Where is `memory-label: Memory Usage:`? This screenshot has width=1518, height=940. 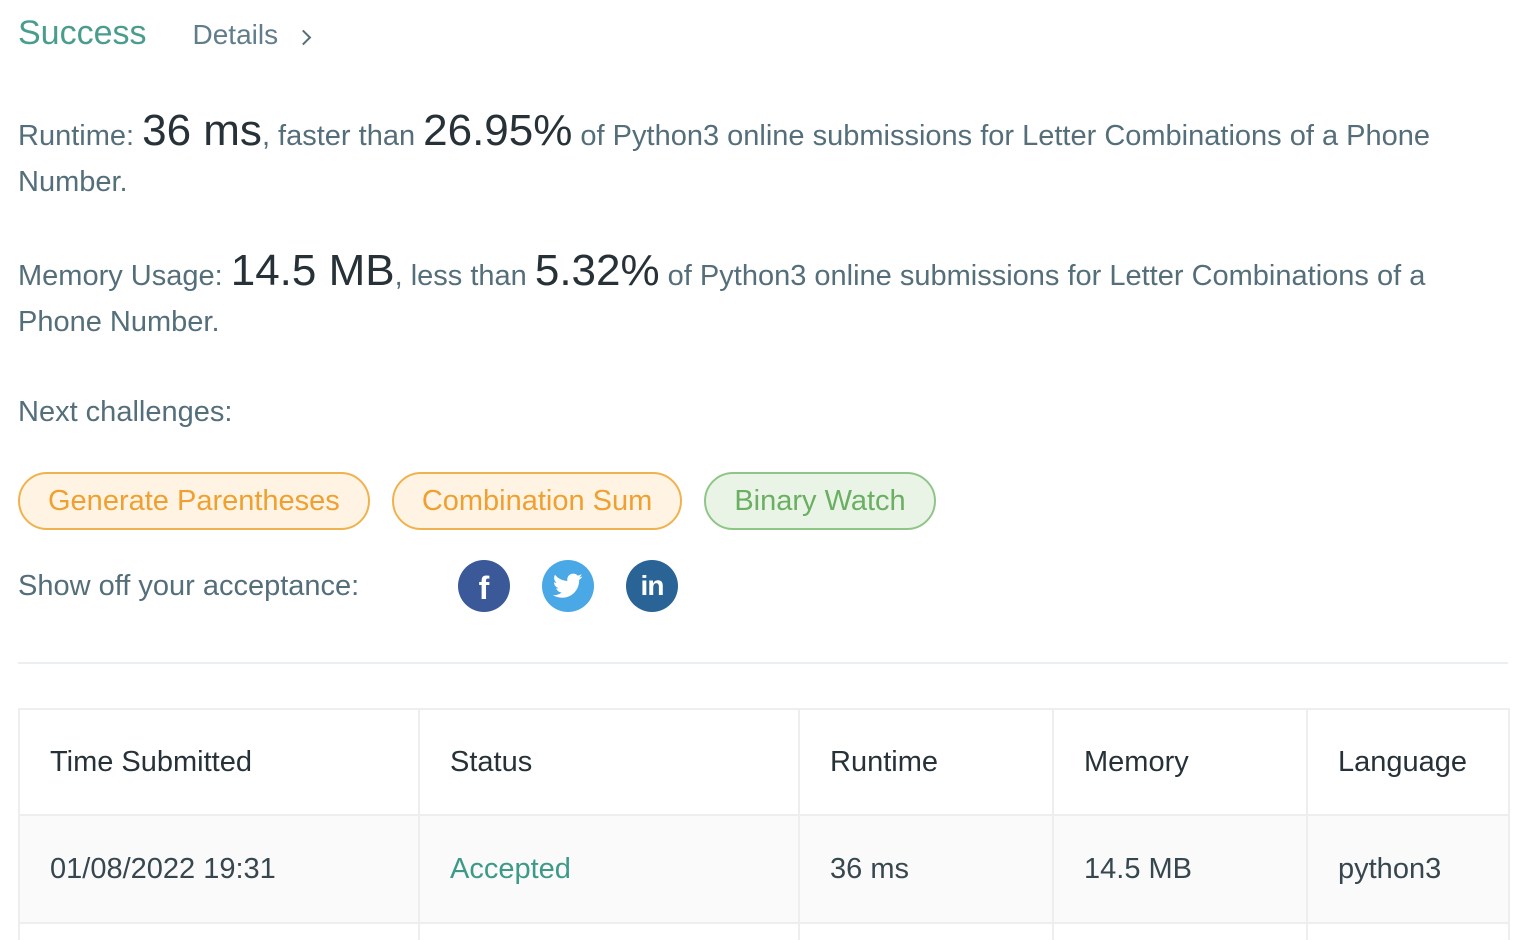 memory-label: Memory Usage: is located at coordinates (124, 276).